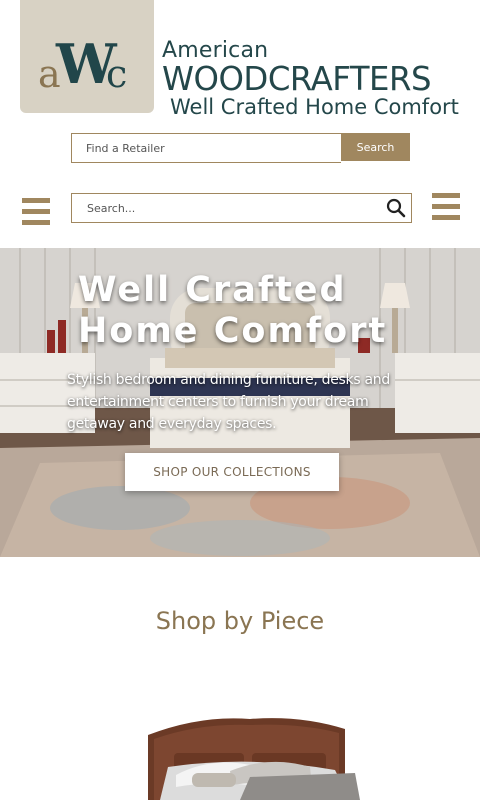 The height and width of the screenshot is (800, 480). I want to click on brand-main: WOODCRAFTERS, so click(296, 78).